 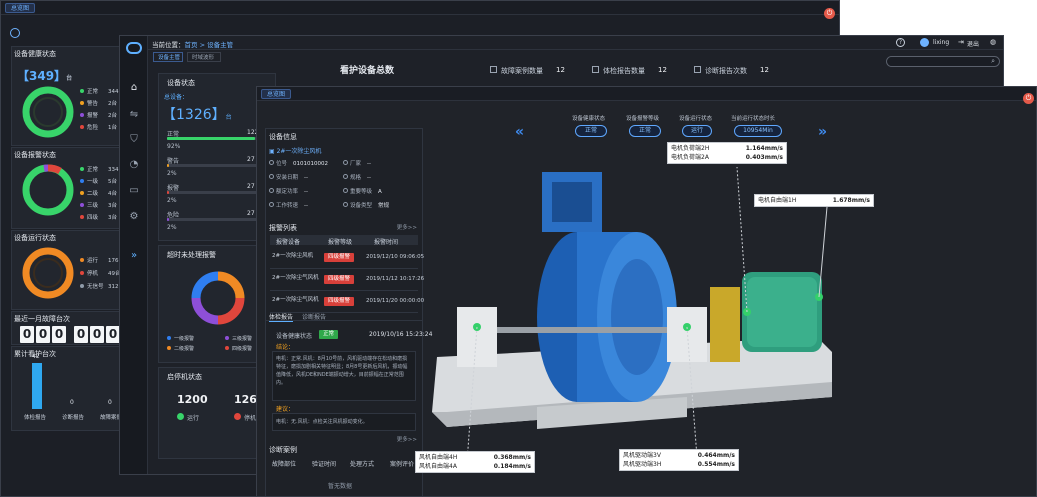 What do you see at coordinates (102, 169) in the screenshot?
I see `legend-item: 正常 334台` at bounding box center [102, 169].